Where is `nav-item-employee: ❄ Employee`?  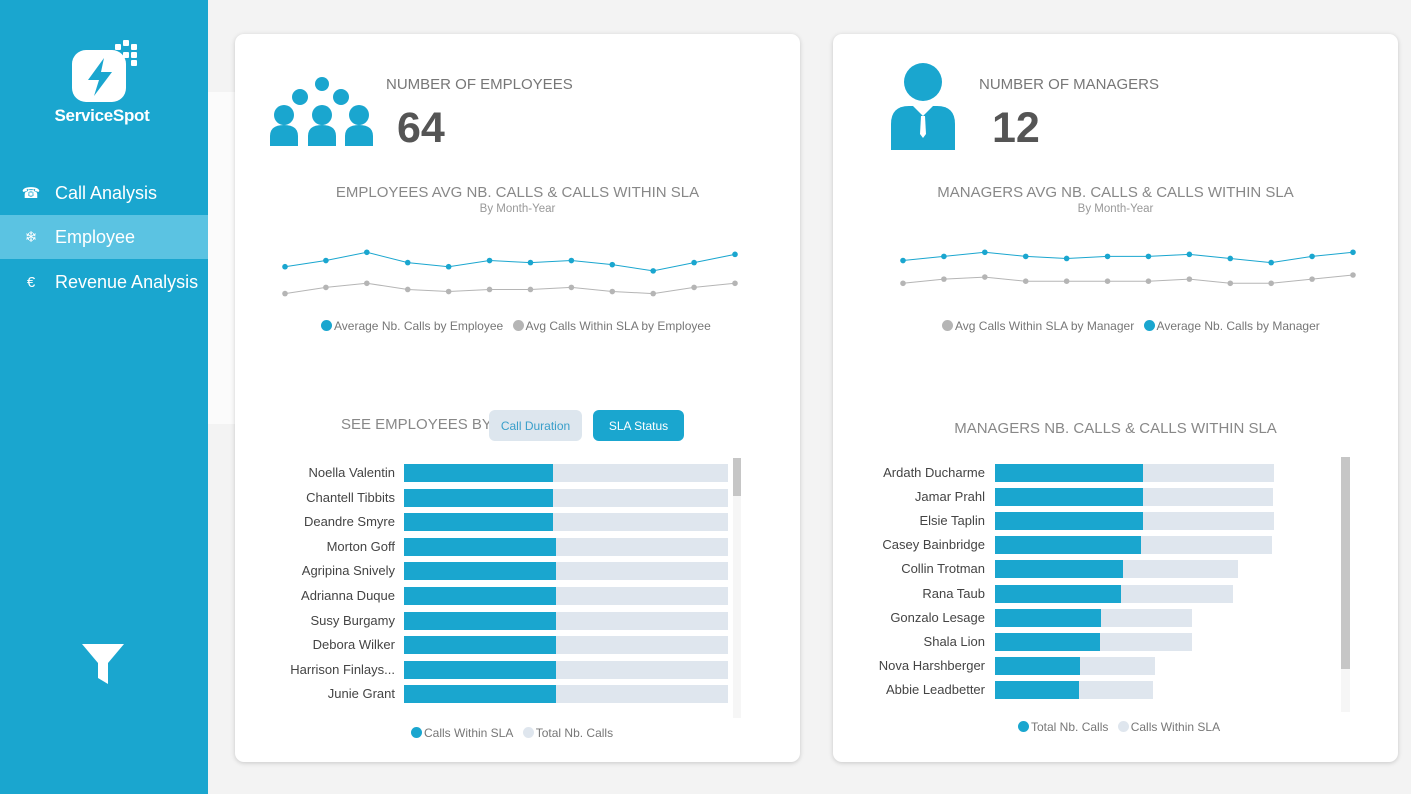 nav-item-employee: ❄ Employee is located at coordinates (104, 237).